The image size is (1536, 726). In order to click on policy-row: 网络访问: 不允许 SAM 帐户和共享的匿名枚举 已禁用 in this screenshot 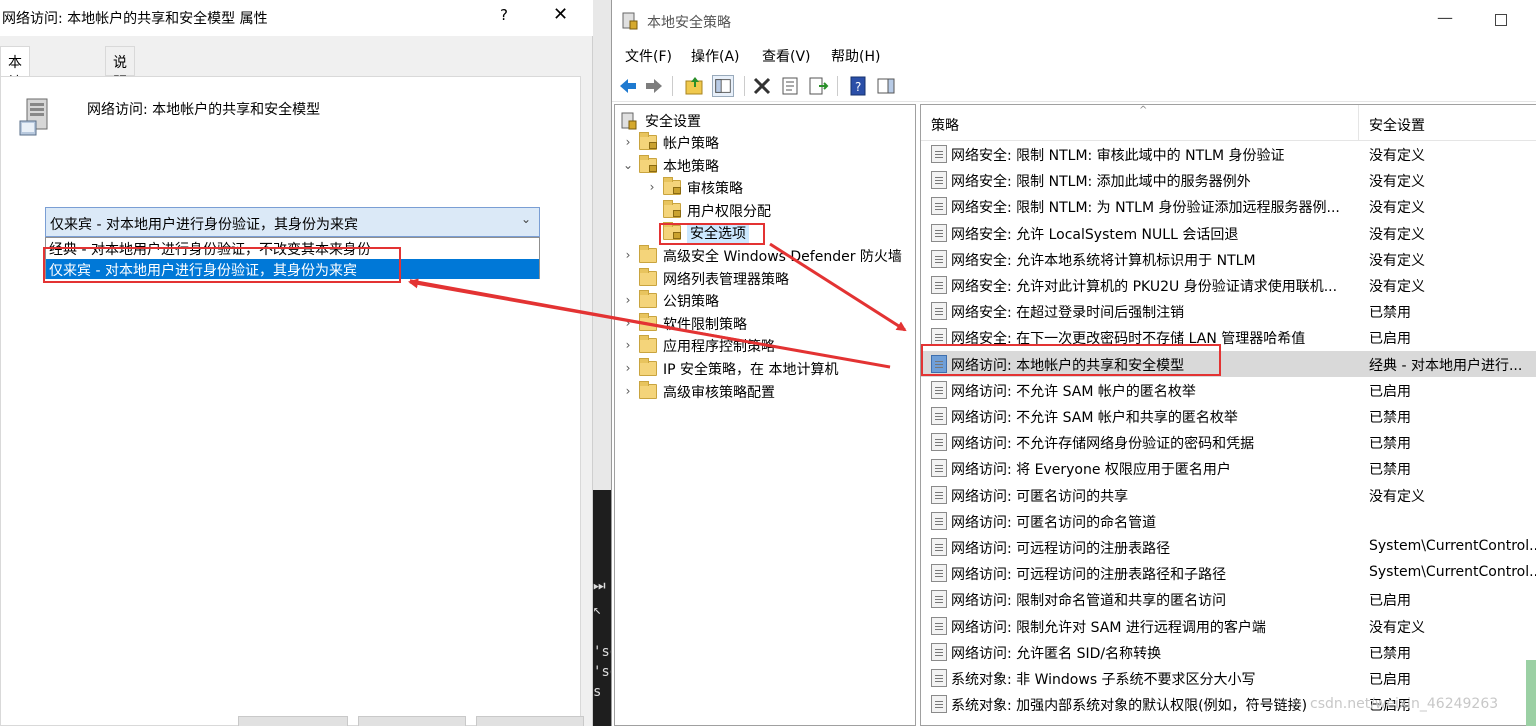, I will do `click(1228, 416)`.